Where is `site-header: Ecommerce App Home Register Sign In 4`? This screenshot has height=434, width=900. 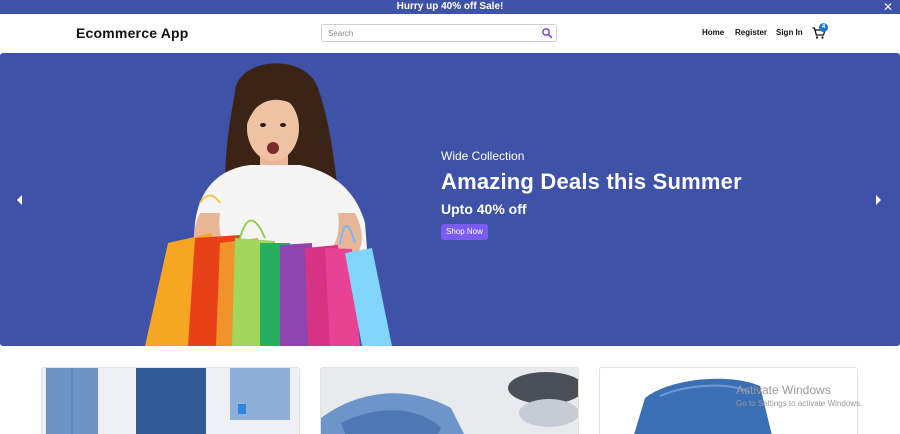
site-header: Ecommerce App Home Register Sign In 4 is located at coordinates (450, 33).